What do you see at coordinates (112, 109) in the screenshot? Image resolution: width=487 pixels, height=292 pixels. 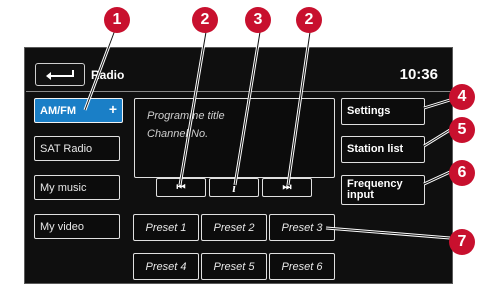 I see `plus-icon: +` at bounding box center [112, 109].